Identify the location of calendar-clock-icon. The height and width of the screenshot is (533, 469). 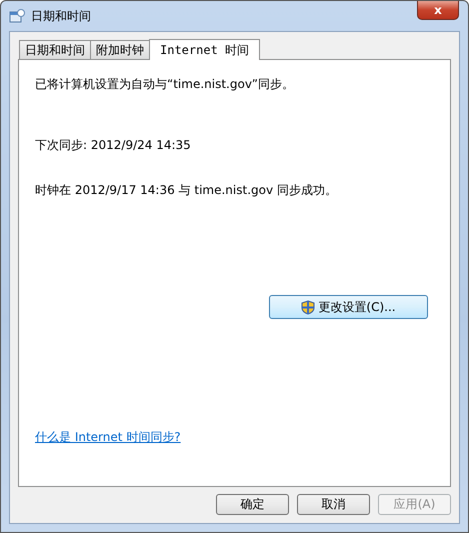
(17, 16).